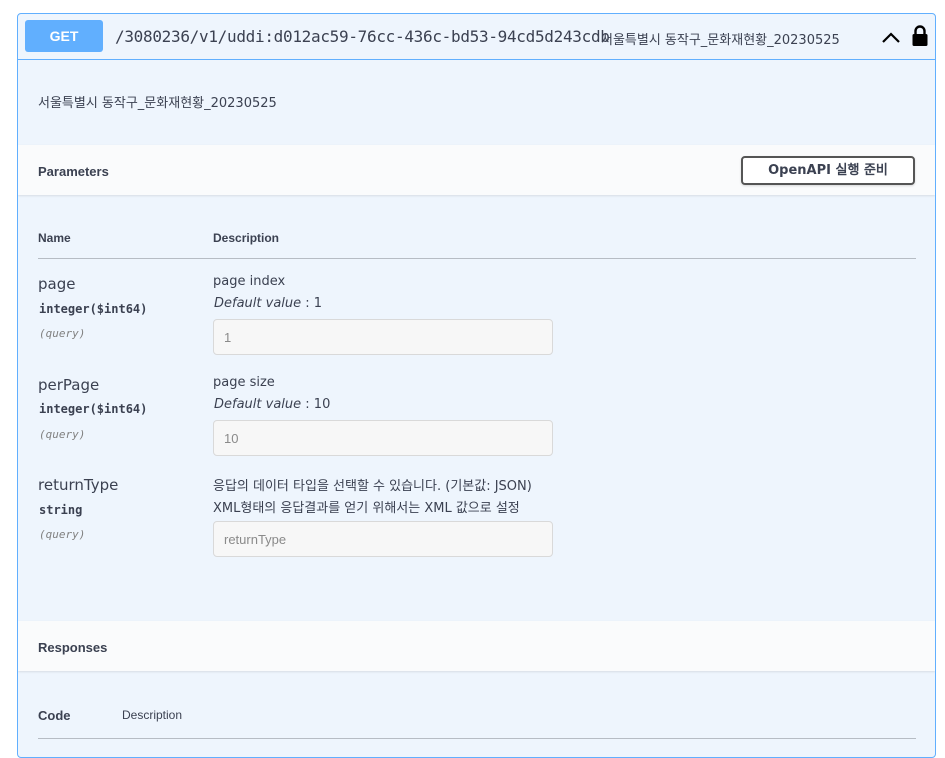 The image size is (945, 758). Describe the element at coordinates (249, 281) in the screenshot. I see `parameter-description: page index` at that location.